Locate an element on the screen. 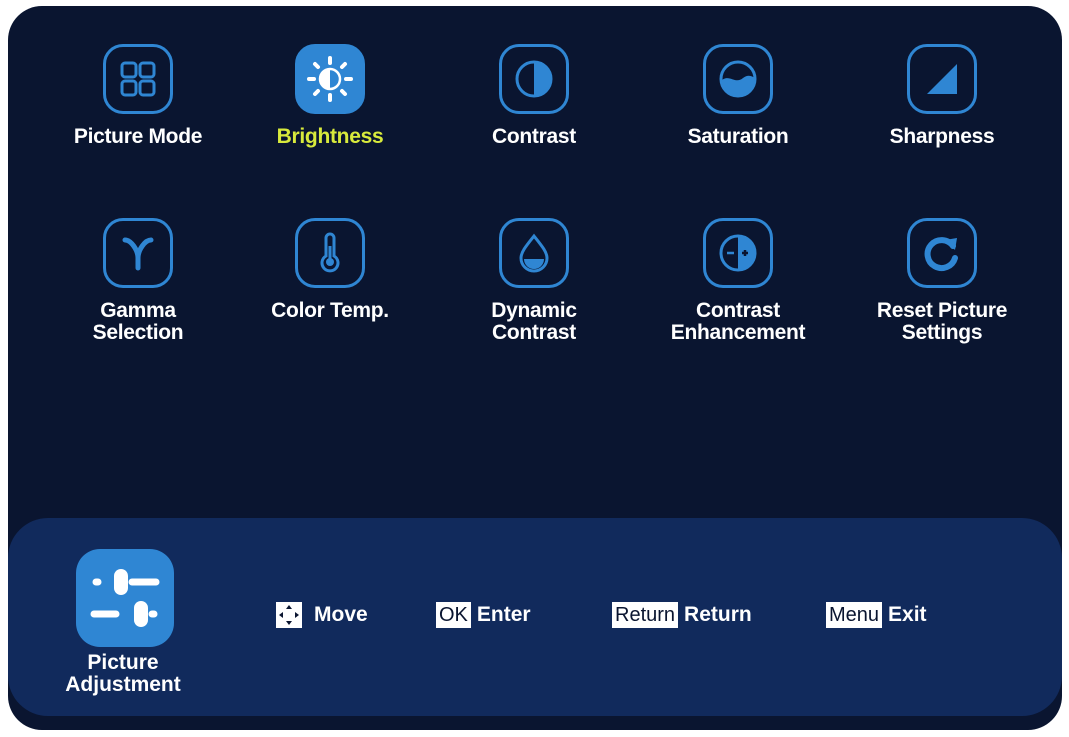  ok-key: OK is located at coordinates (453, 615).